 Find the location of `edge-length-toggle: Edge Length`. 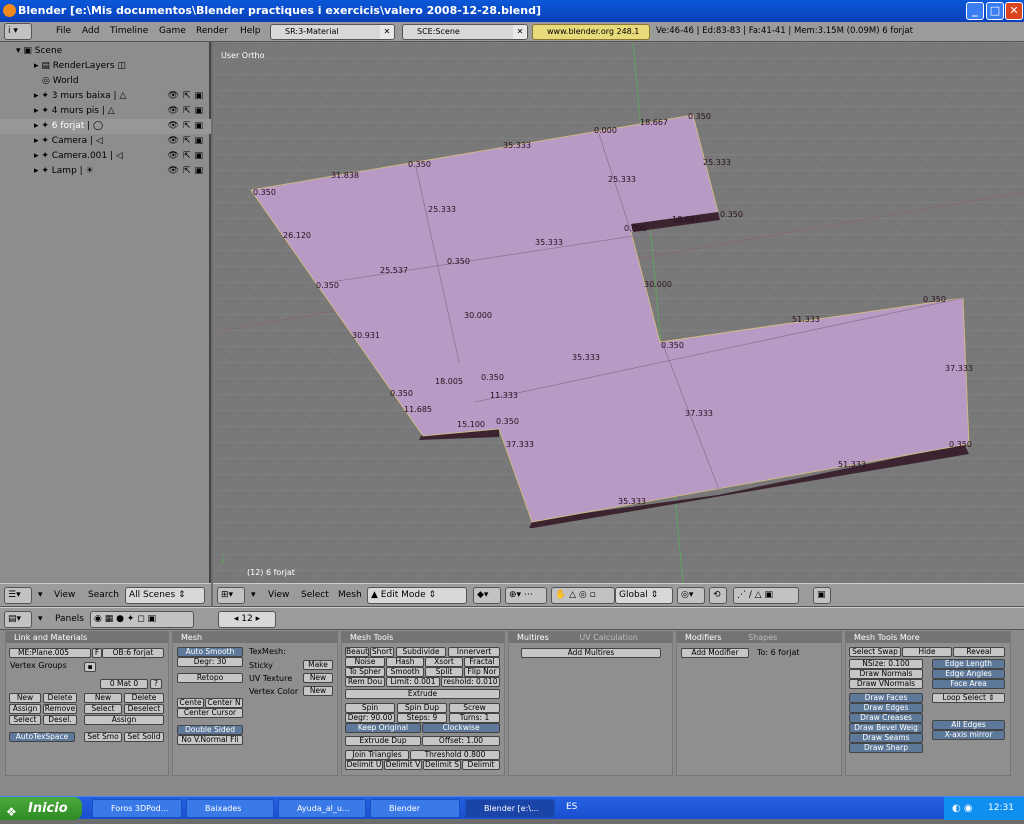

edge-length-toggle: Edge Length is located at coordinates (968, 664).